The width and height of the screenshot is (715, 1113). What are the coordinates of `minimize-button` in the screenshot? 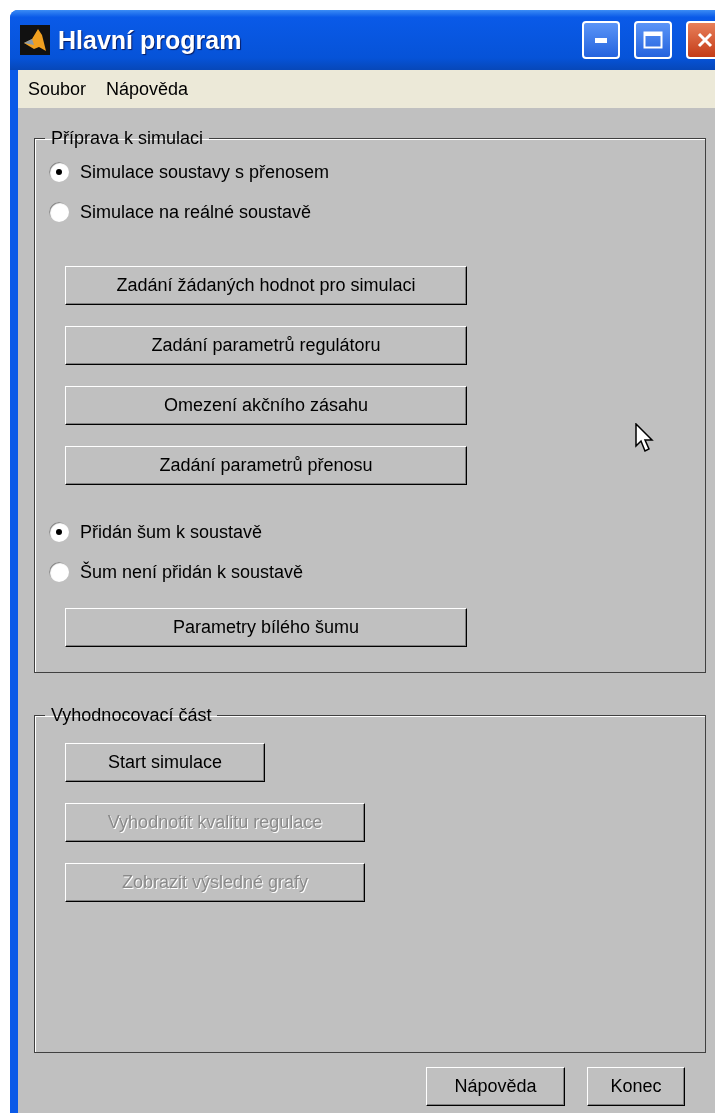 It's located at (601, 40).